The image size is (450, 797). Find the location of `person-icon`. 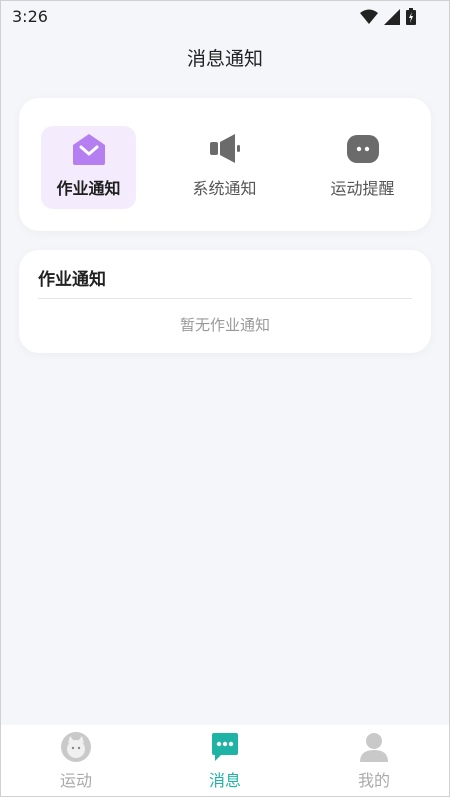

person-icon is located at coordinates (374, 747).